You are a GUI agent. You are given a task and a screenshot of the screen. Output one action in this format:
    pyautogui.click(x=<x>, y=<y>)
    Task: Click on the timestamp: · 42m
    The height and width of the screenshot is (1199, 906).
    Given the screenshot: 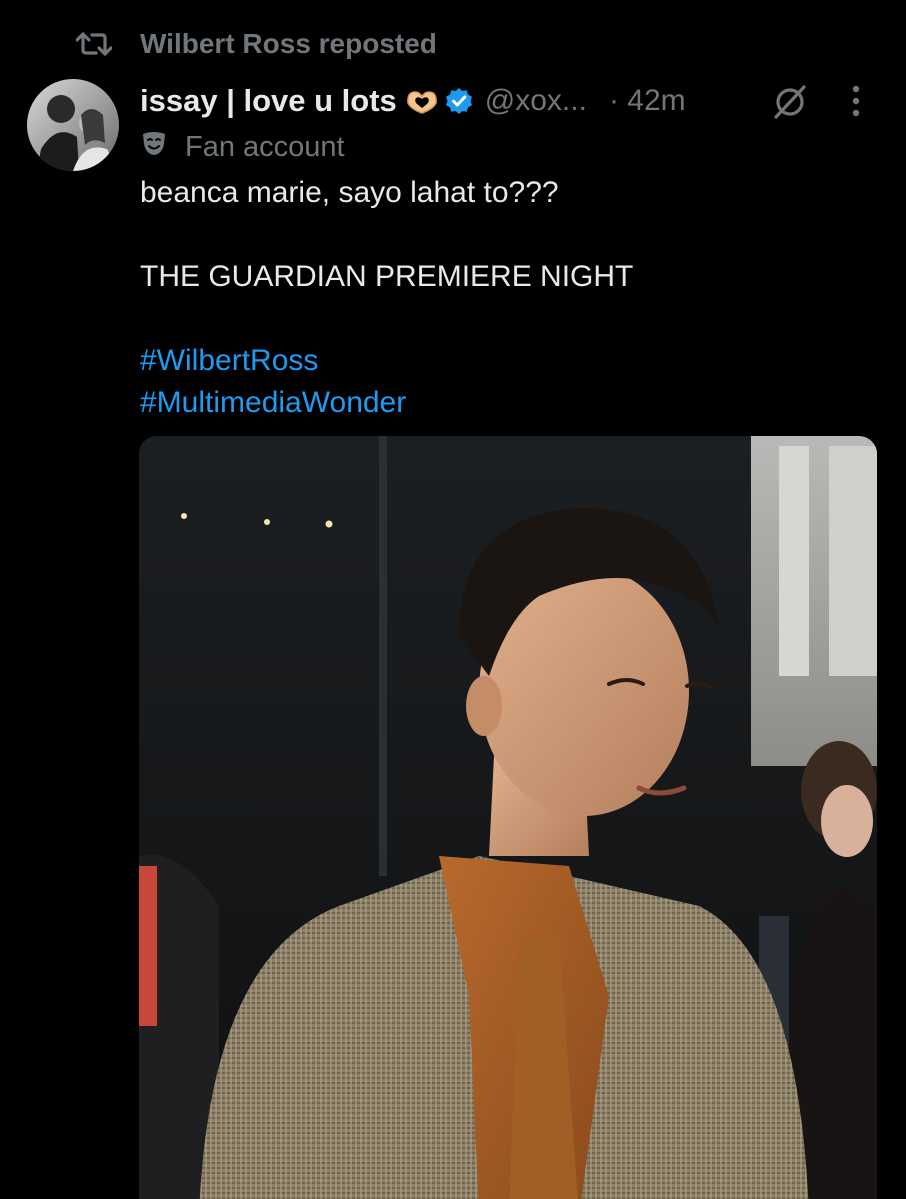 What is the action you would take?
    pyautogui.click(x=647, y=101)
    